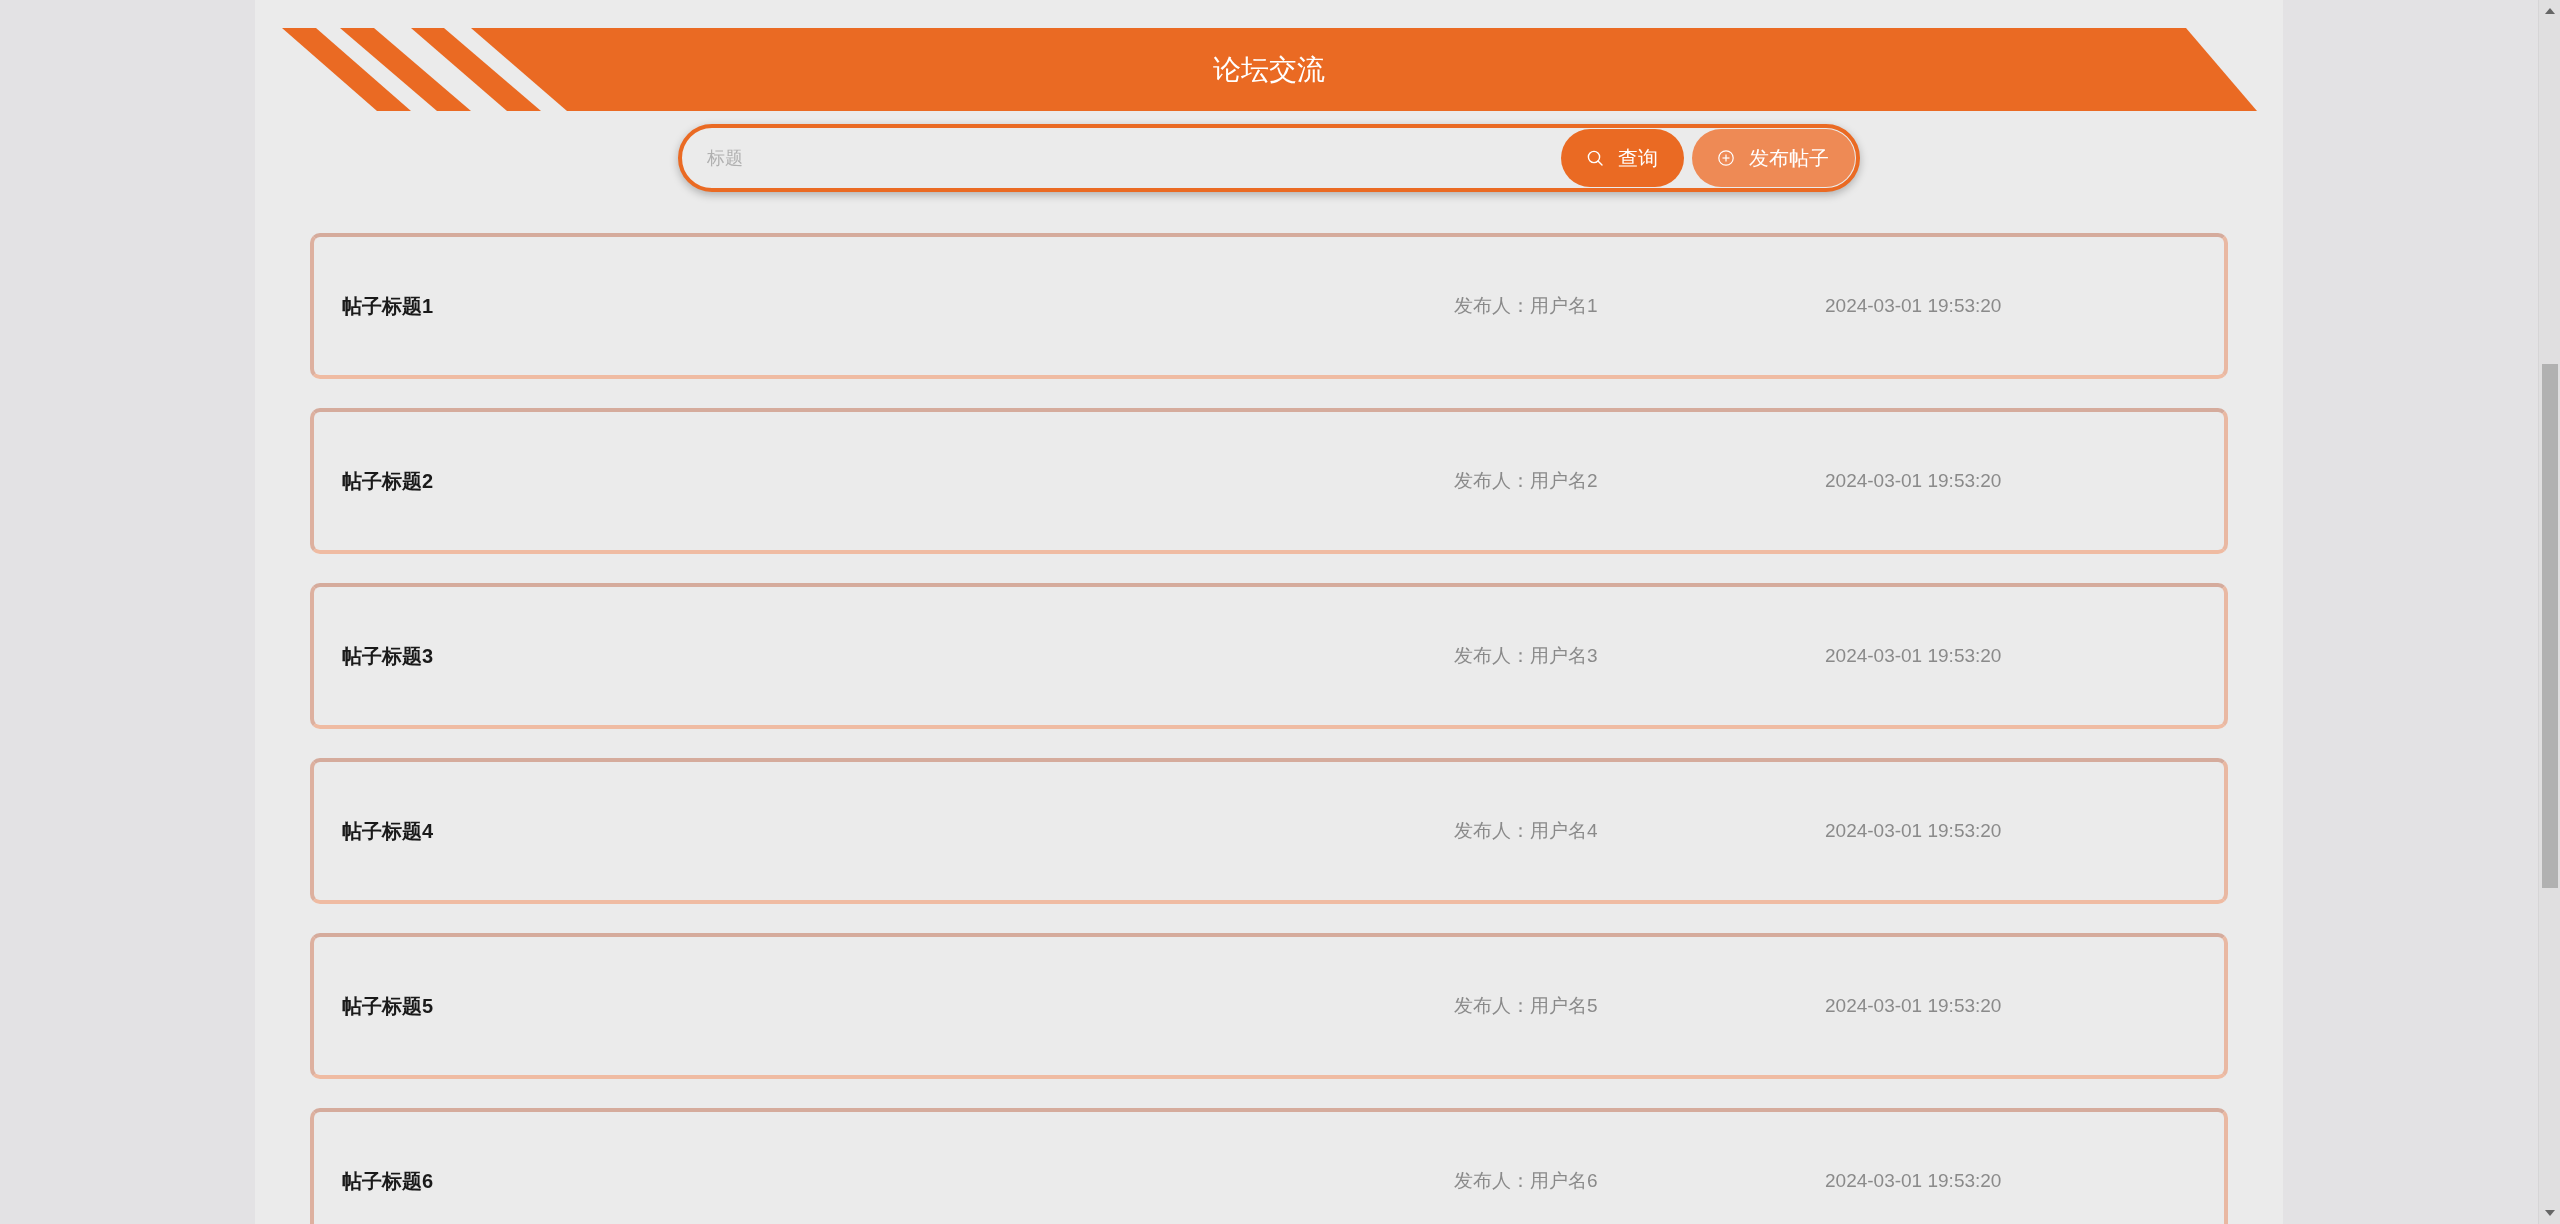  I want to click on scroll-down-icon, so click(2549, 1213).